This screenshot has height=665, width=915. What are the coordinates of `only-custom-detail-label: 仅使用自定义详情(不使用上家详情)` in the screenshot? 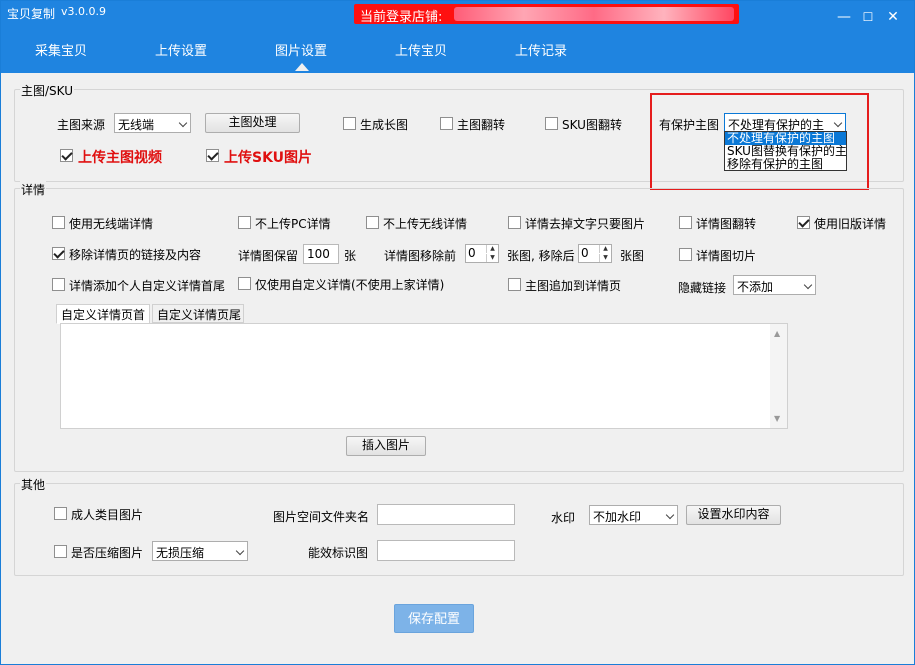 It's located at (350, 285).